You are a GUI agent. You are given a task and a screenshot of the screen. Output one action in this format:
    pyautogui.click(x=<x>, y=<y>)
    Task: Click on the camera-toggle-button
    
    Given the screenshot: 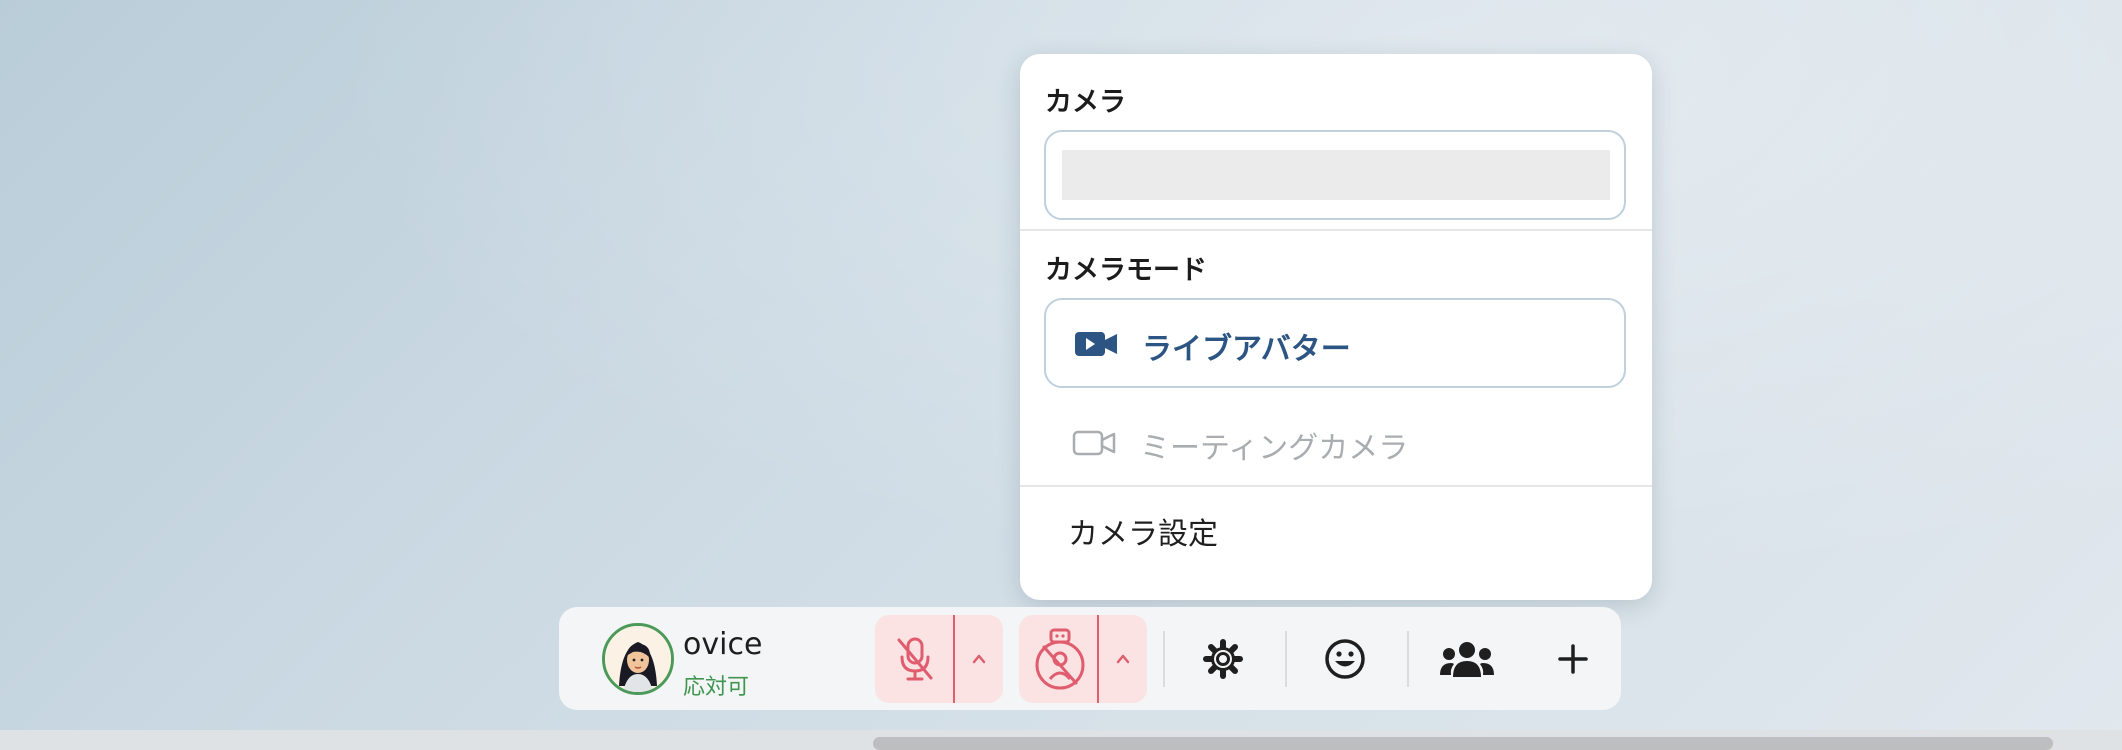 What is the action you would take?
    pyautogui.click(x=1058, y=659)
    